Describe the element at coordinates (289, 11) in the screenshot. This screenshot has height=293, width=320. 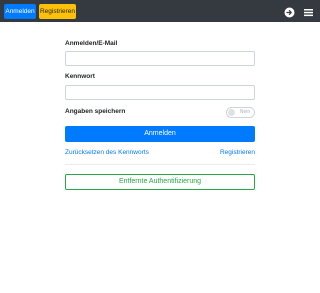
I see `arrow-right-circle-icon` at that location.